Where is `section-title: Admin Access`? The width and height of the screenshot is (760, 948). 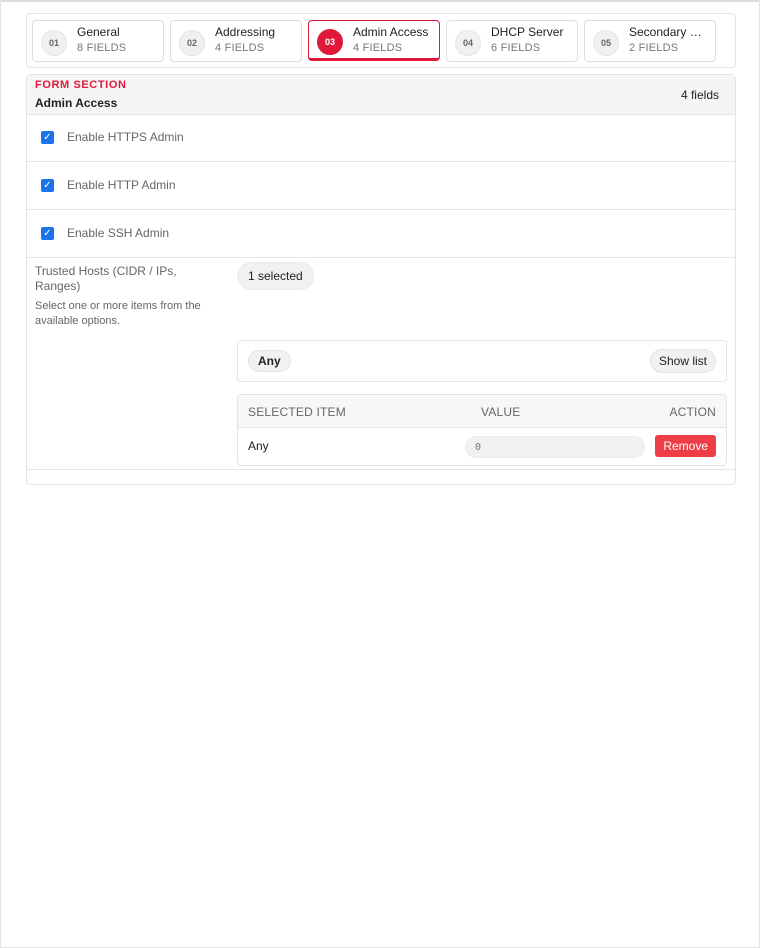
section-title: Admin Access is located at coordinates (76, 103).